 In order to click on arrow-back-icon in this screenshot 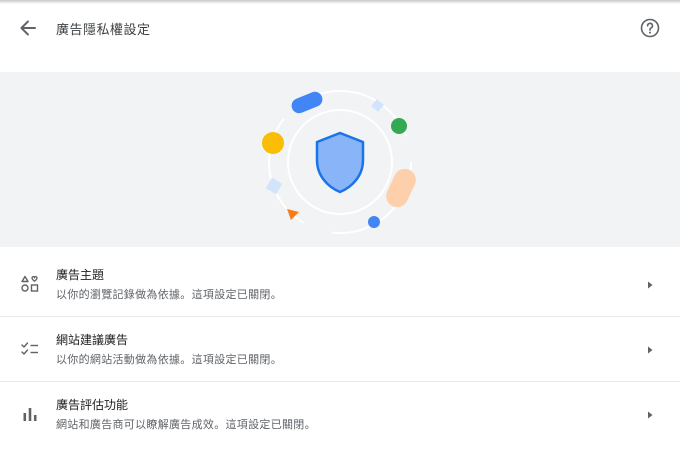, I will do `click(28, 28)`.